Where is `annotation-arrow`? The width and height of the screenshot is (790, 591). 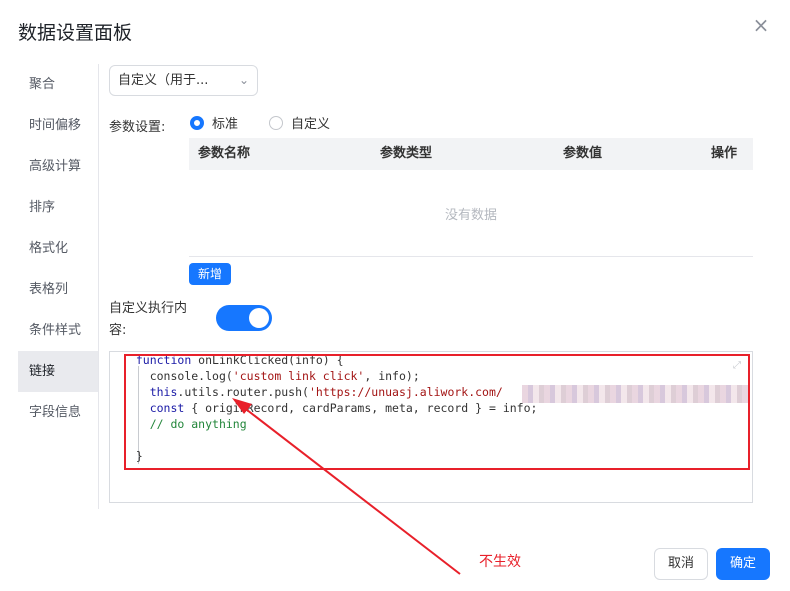 annotation-arrow is located at coordinates (346, 486).